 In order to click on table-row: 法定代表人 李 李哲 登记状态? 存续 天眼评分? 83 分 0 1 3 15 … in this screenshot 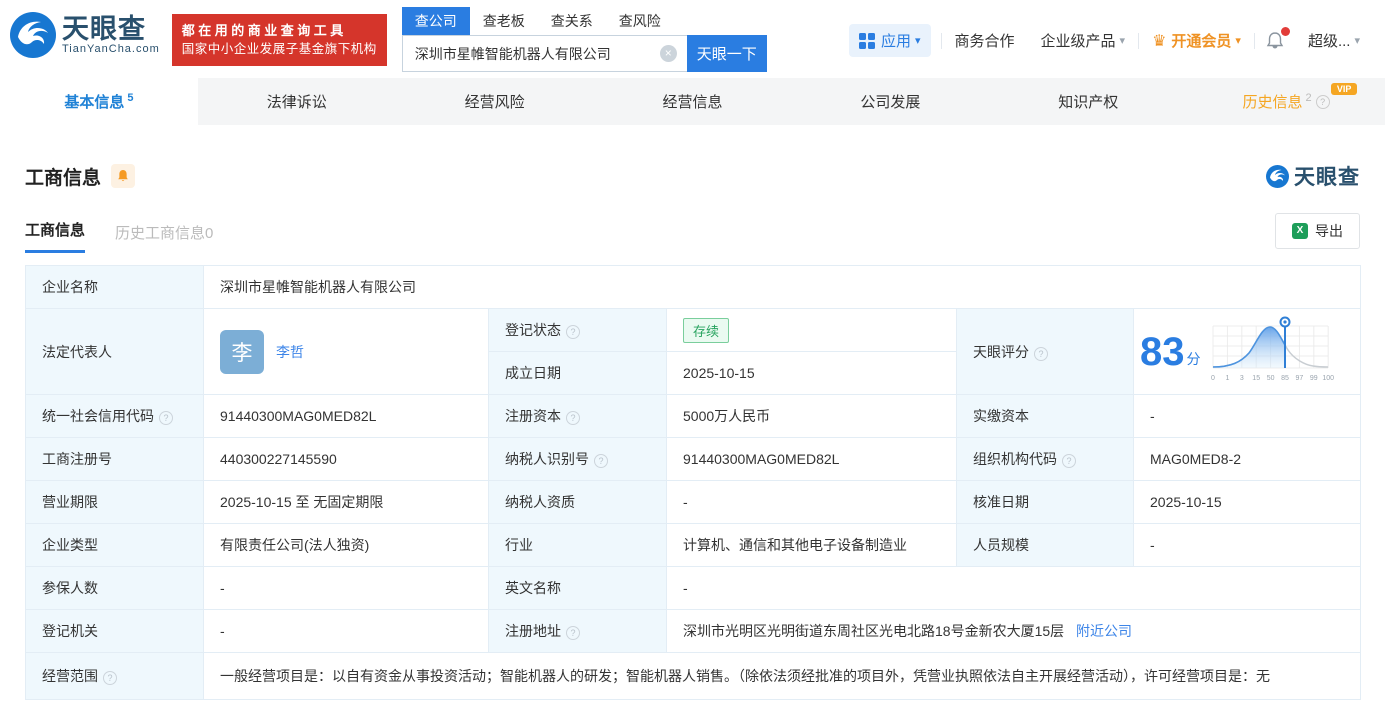, I will do `click(693, 351)`.